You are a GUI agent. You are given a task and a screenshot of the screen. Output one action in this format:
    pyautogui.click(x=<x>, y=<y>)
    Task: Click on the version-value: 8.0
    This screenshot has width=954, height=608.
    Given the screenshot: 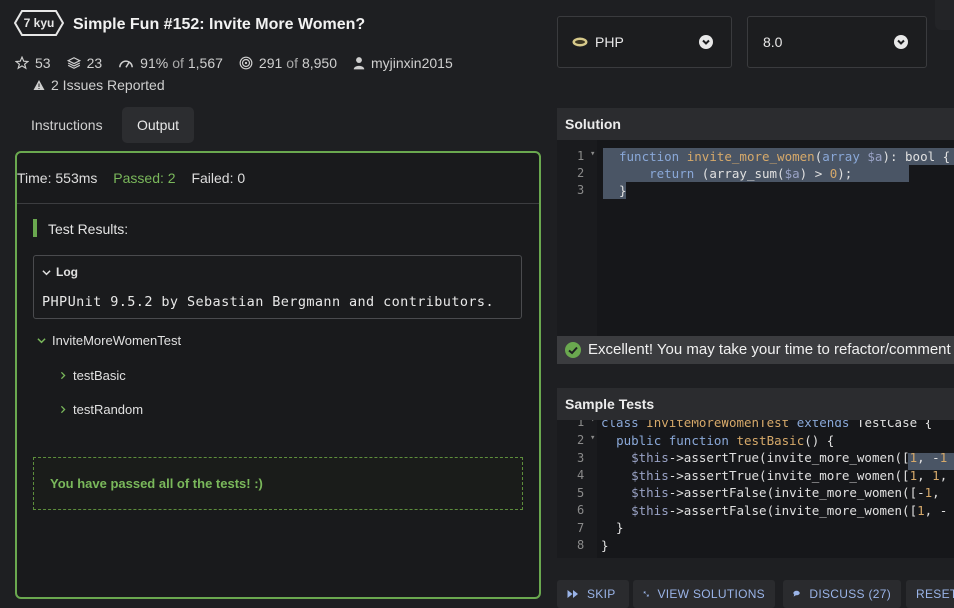 What is the action you would take?
    pyautogui.click(x=773, y=42)
    